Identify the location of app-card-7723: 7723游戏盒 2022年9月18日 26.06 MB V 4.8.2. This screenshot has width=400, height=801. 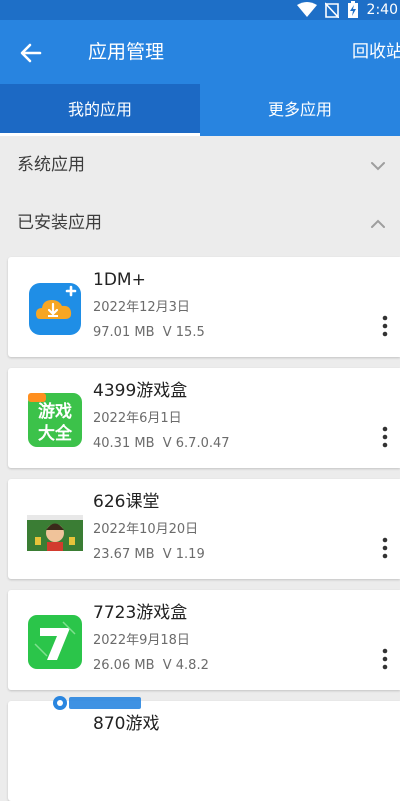
(204, 640).